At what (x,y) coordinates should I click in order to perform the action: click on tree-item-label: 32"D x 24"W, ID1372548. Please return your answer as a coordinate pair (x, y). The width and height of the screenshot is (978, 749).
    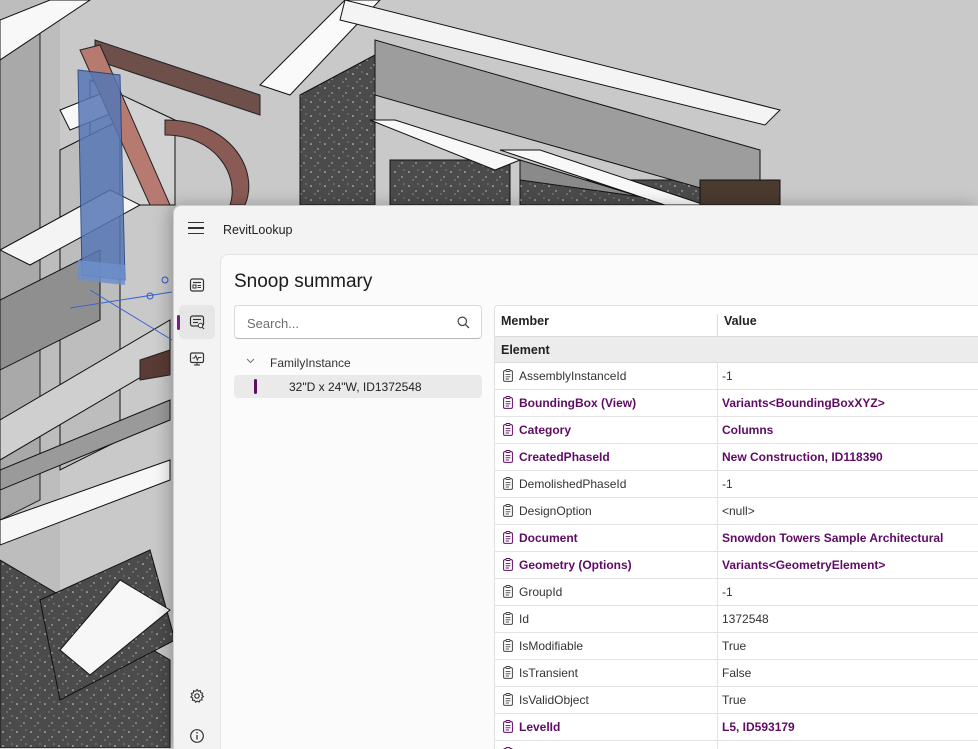
    Looking at the image, I should click on (355, 387).